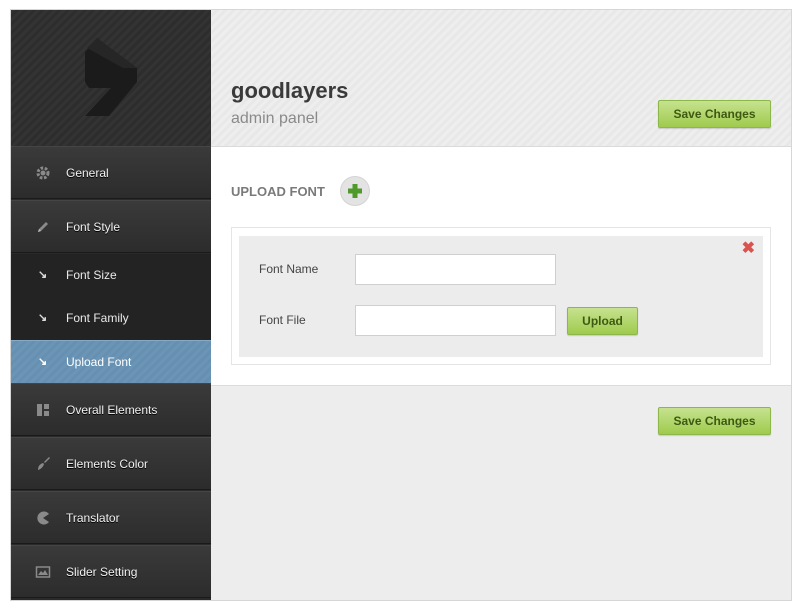 This screenshot has height=610, width=802. I want to click on sidebar-subitem-label: Font Size, so click(91, 275).